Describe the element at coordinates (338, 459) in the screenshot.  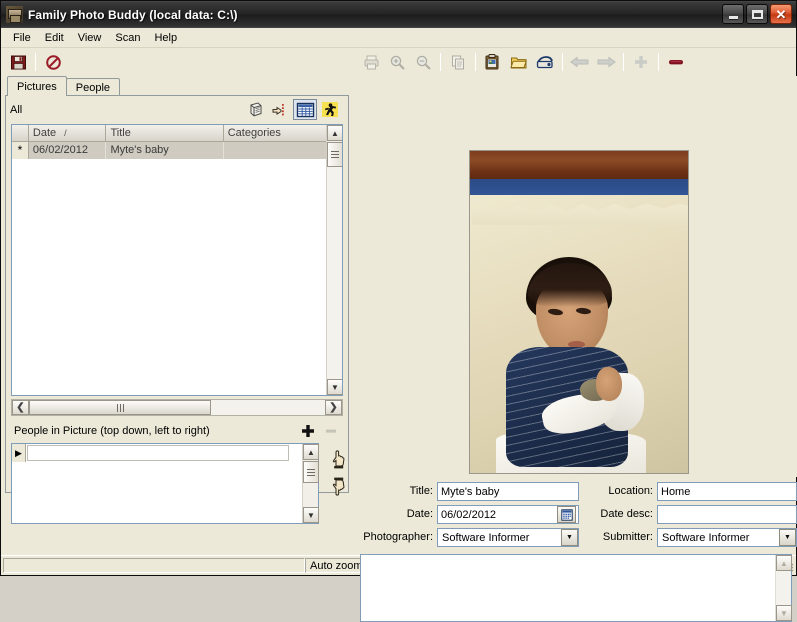
I see `move-person-up-button` at that location.